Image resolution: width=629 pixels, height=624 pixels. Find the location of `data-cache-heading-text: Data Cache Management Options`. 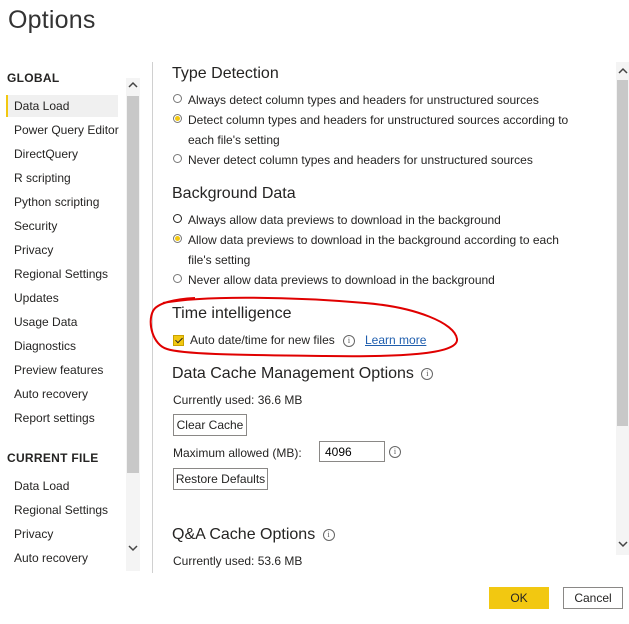

data-cache-heading-text: Data Cache Management Options is located at coordinates (293, 373).